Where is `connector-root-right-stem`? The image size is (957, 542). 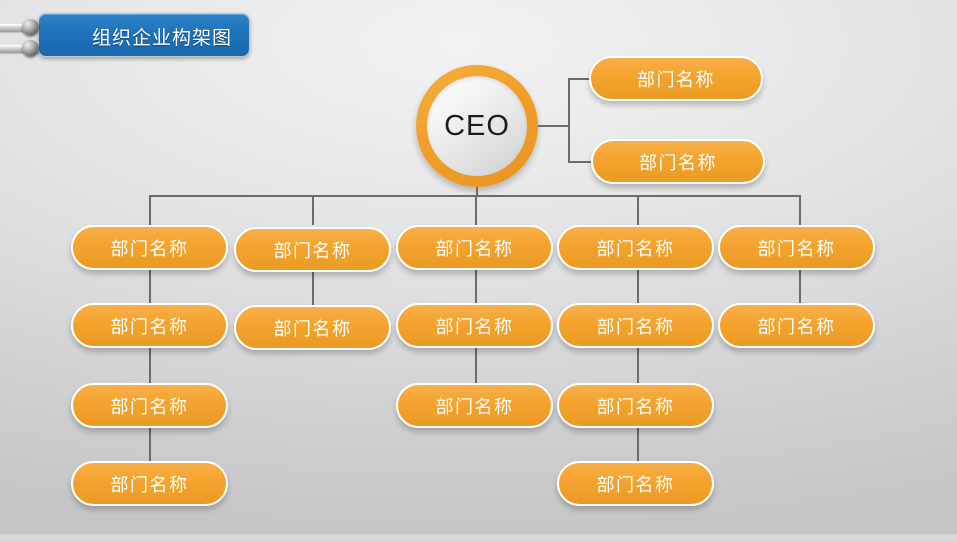 connector-root-right-stem is located at coordinates (554, 126).